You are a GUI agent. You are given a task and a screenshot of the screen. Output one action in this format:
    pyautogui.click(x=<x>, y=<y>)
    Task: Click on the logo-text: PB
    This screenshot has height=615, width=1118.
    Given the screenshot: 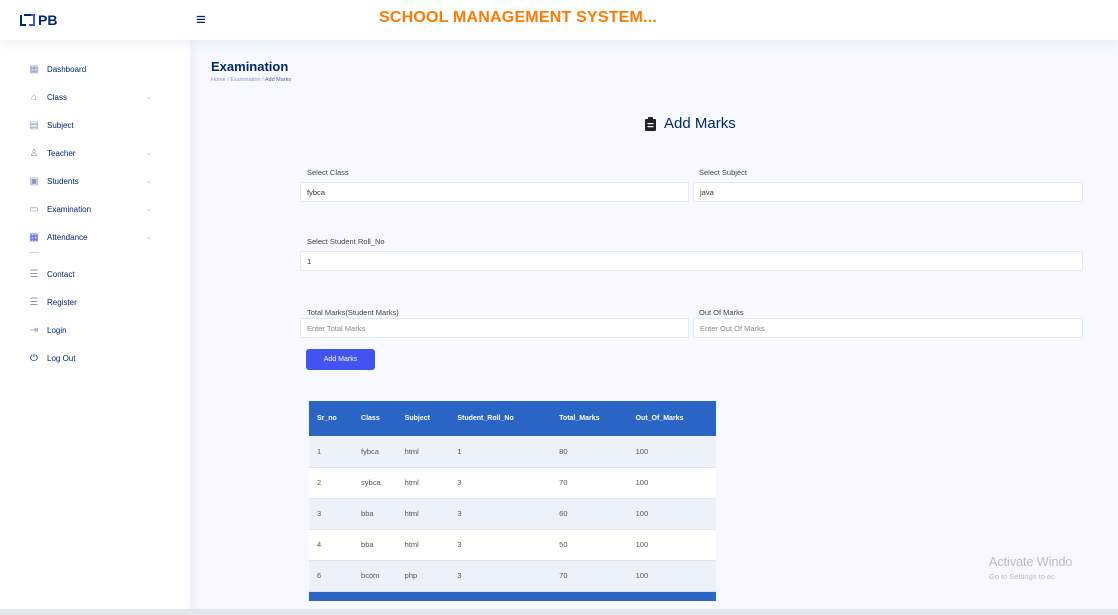 What is the action you would take?
    pyautogui.click(x=48, y=20)
    